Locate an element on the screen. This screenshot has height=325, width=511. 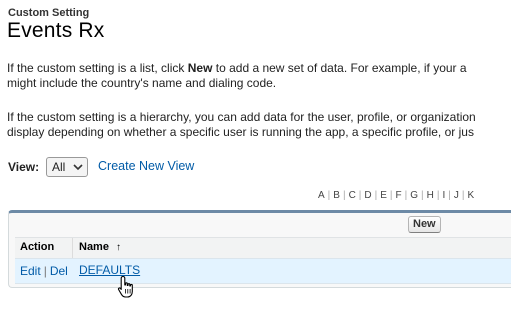
page-title: Events Rx is located at coordinates (56, 30).